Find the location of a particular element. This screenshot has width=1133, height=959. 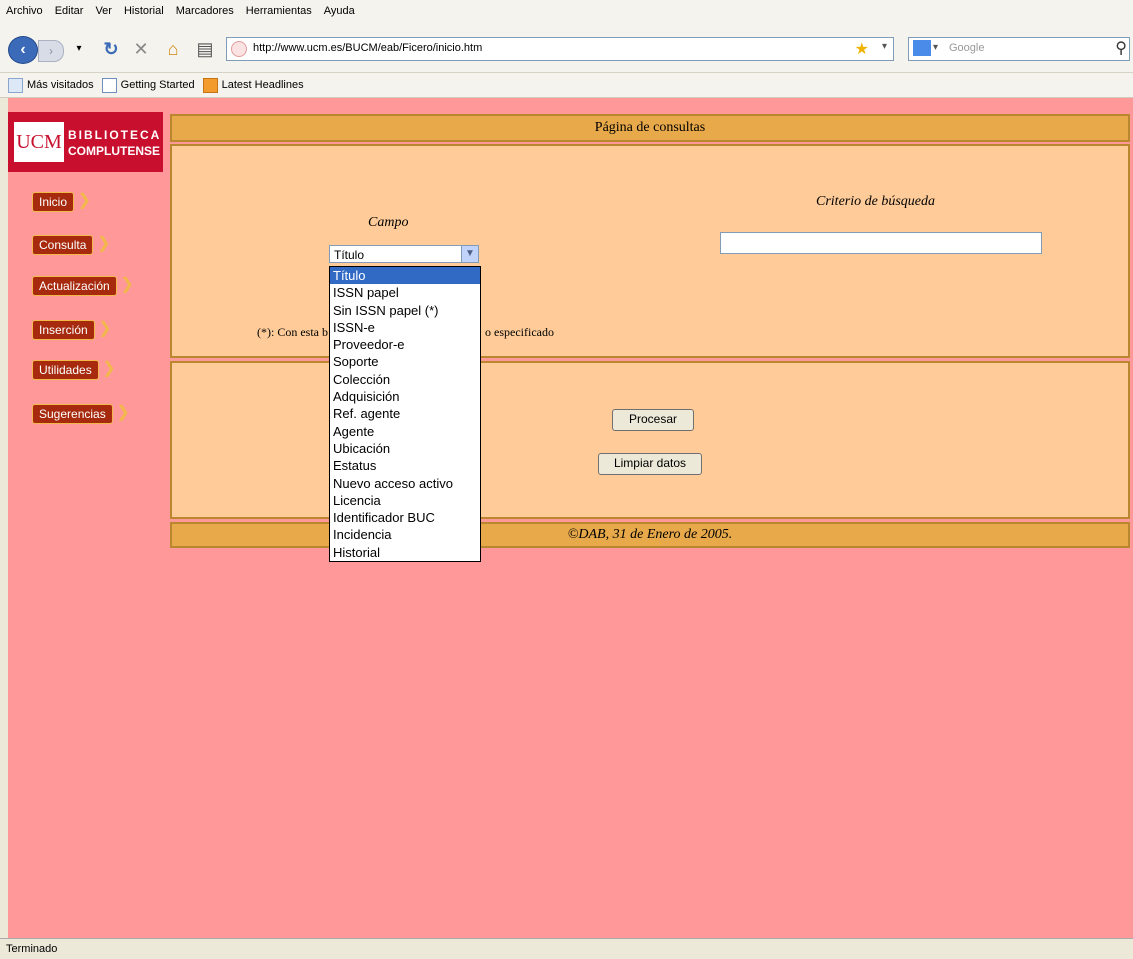

ucm-logo: UCM BIBLIOTECA COMPLUTENSE is located at coordinates (85, 142).